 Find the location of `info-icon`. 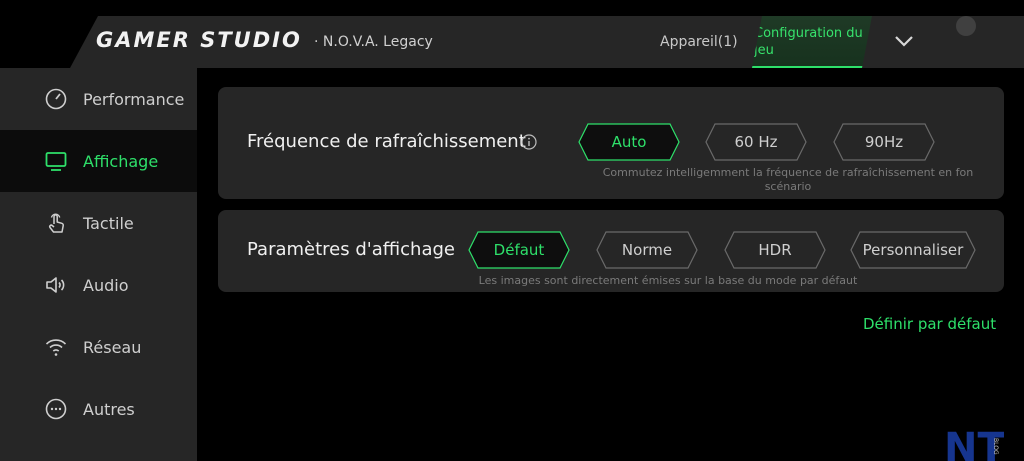

info-icon is located at coordinates (529, 142).